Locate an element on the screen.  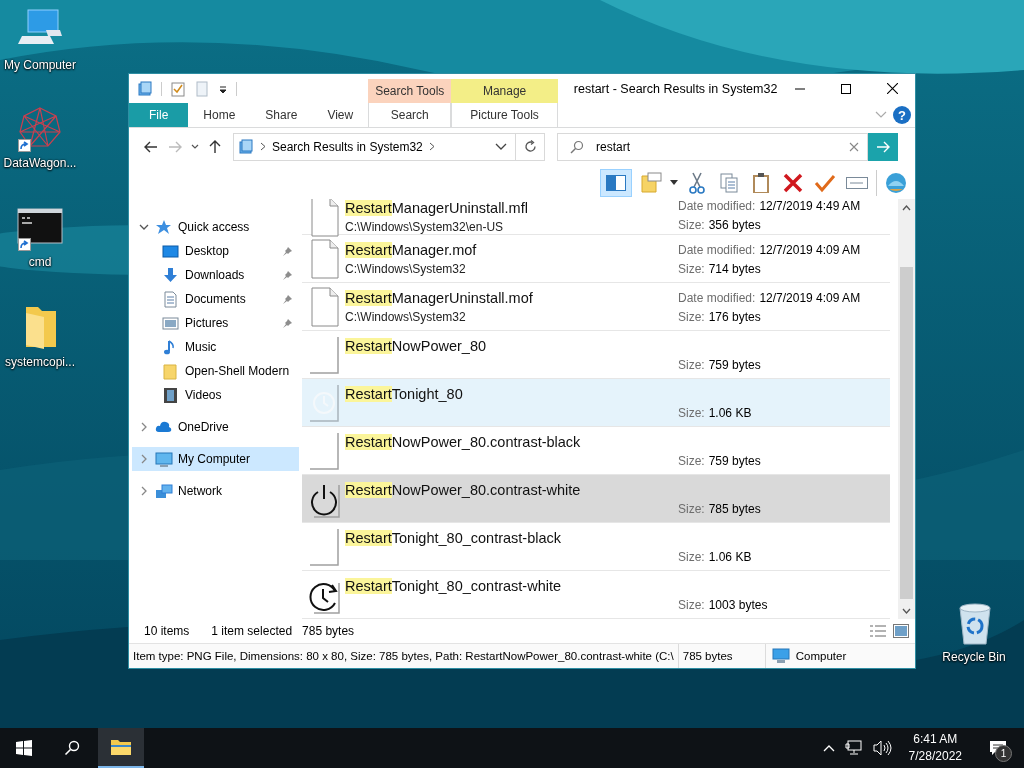
file-explorer-button is located at coordinates (121, 748).